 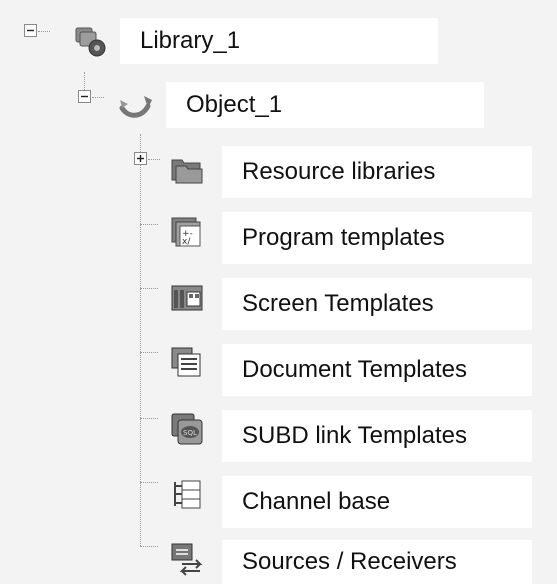 I want to click on subd-link-templates-icon: SQL, so click(x=186, y=428).